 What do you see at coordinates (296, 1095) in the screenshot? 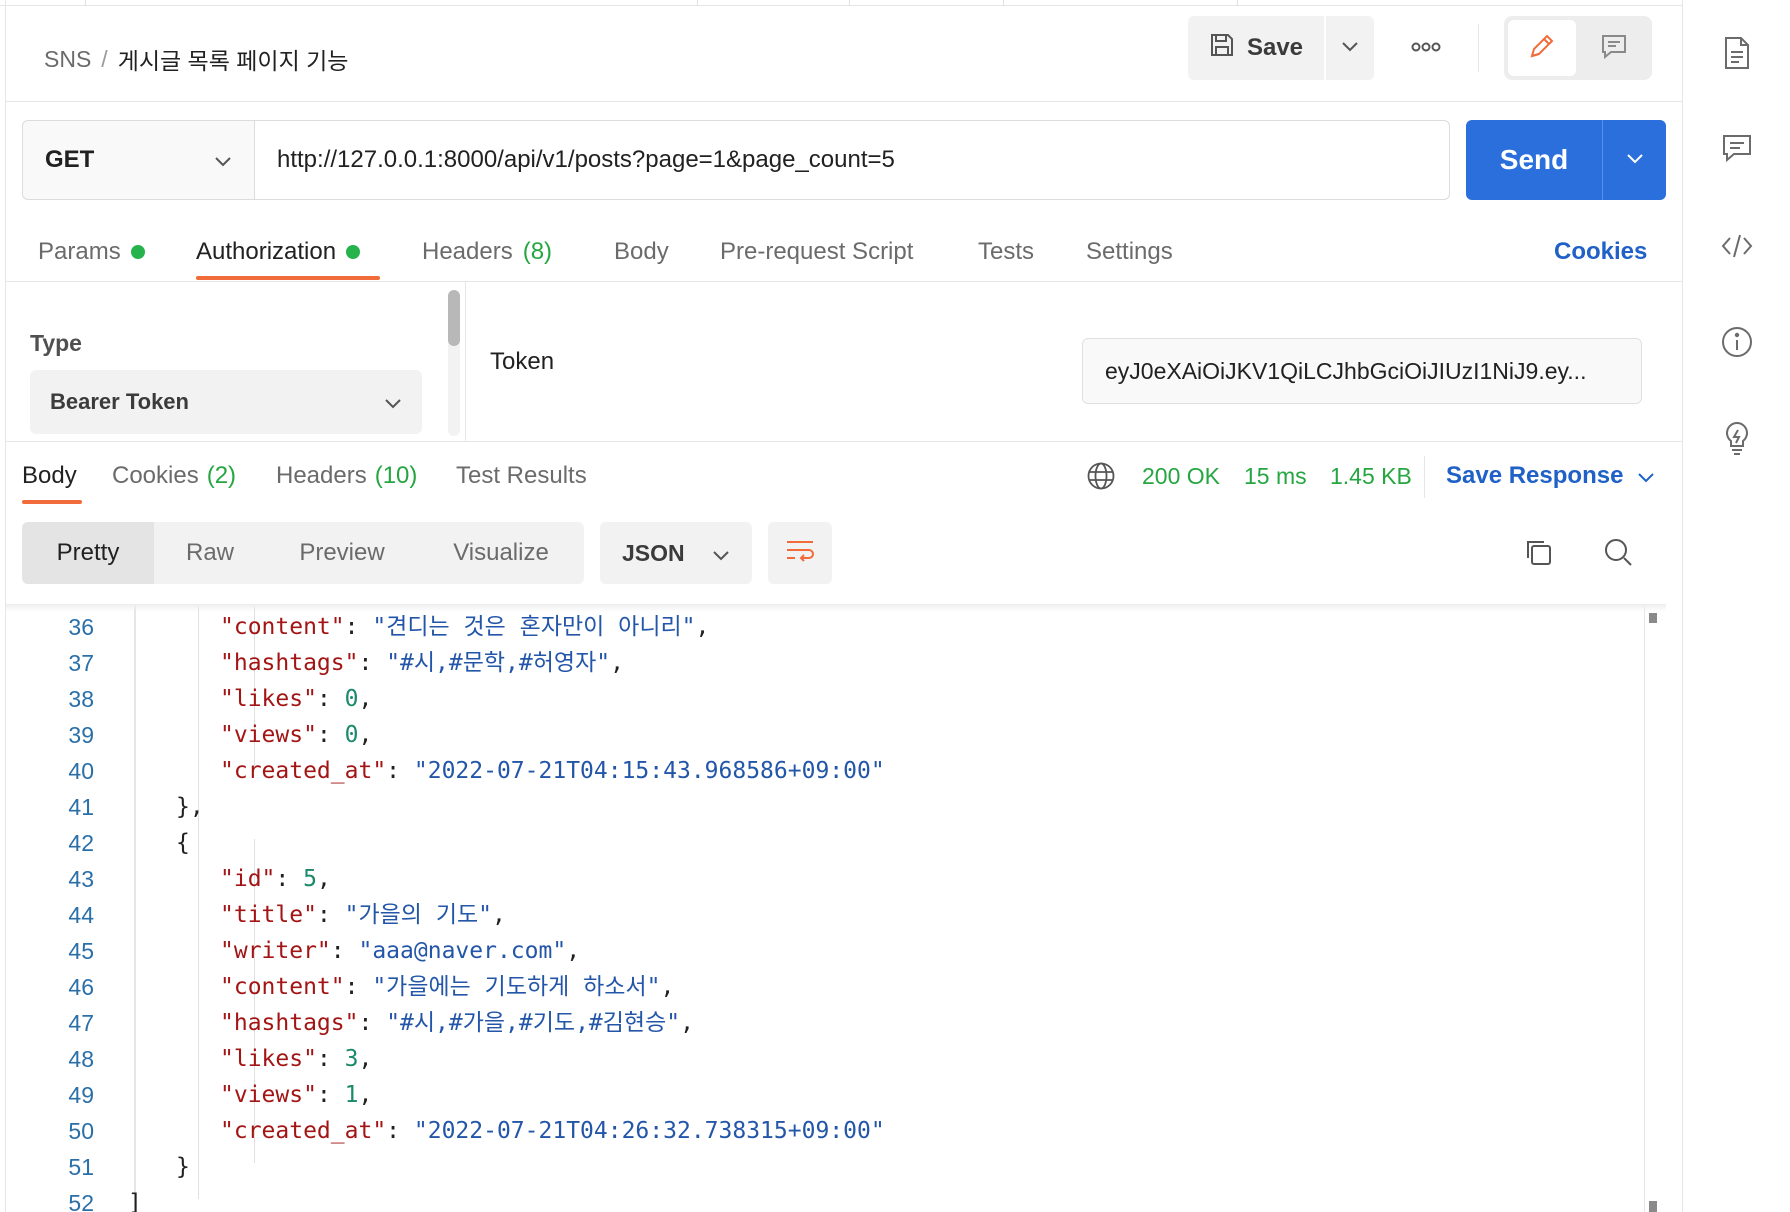
I see `code-text: "views": 1,` at bounding box center [296, 1095].